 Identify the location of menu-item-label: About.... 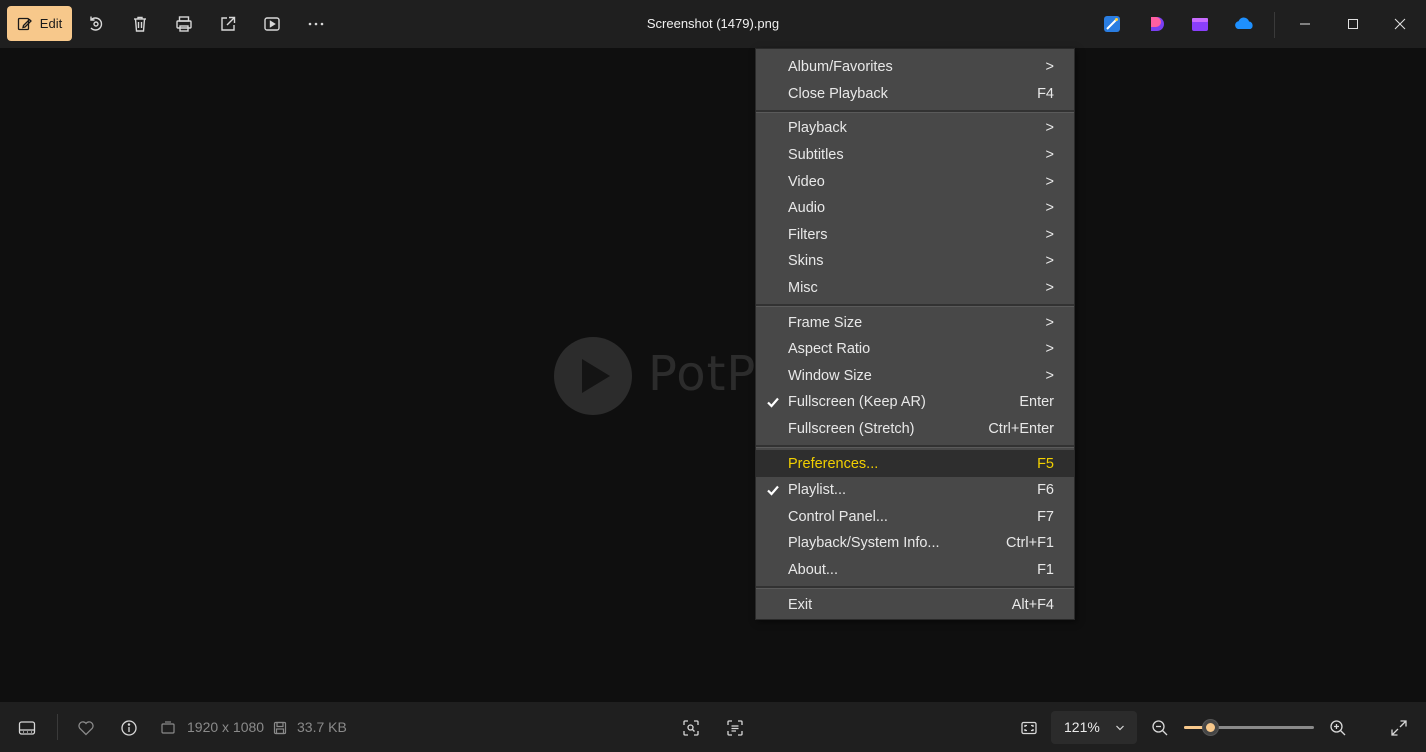
(813, 569).